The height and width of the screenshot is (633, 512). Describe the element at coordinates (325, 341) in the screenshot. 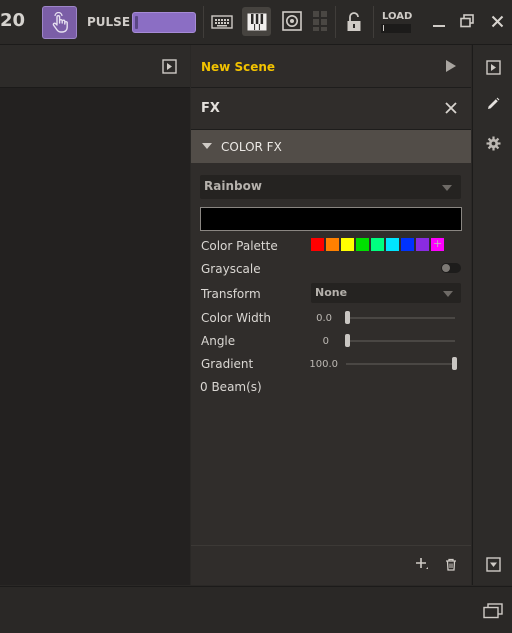

I see `angle-value: 0` at that location.